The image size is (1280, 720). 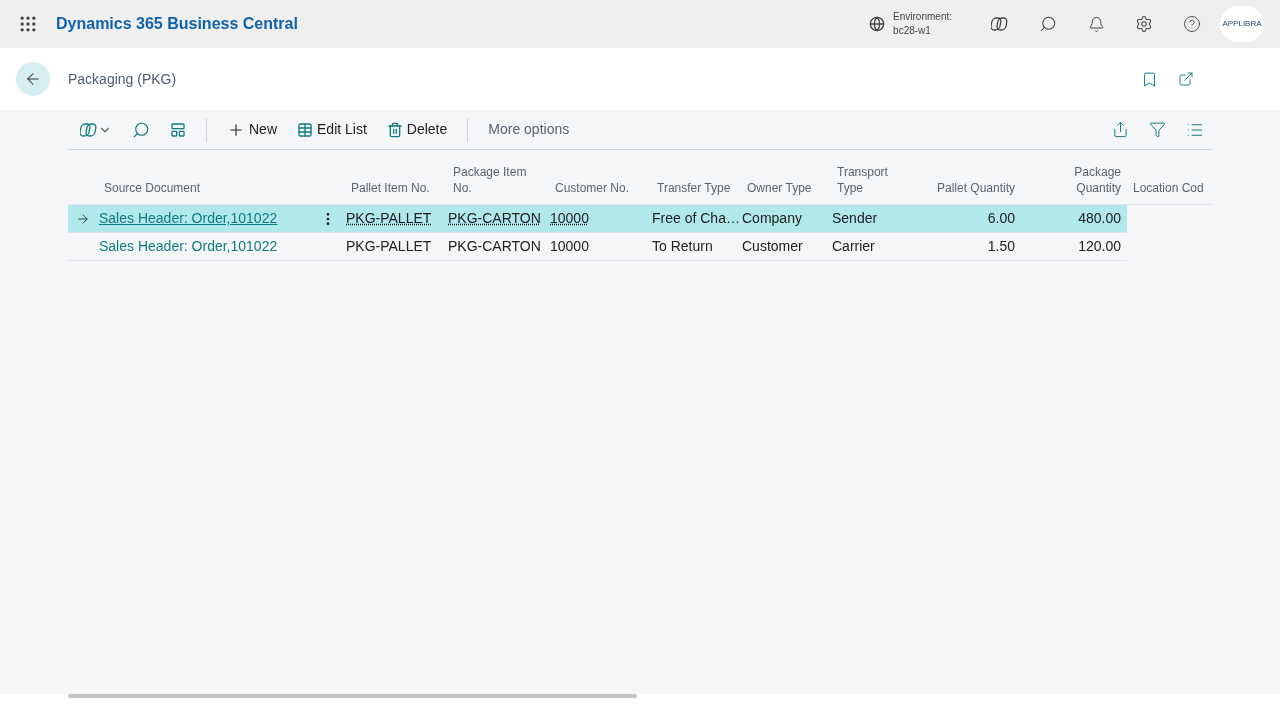 I want to click on table-cell-text: 480.00, so click(x=1099, y=218).